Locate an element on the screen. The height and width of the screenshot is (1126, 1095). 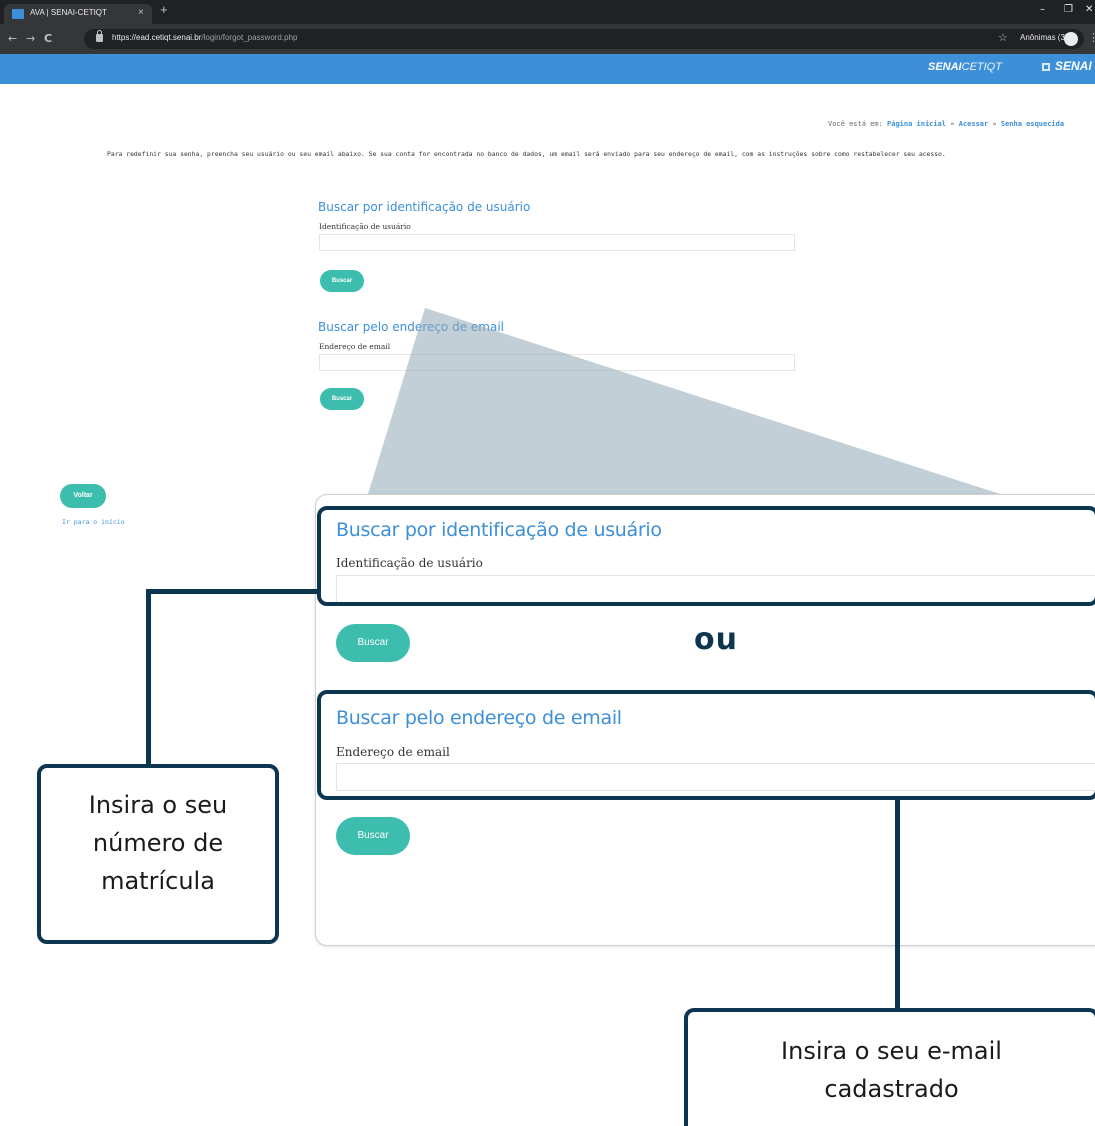
email-input is located at coordinates (557, 362).